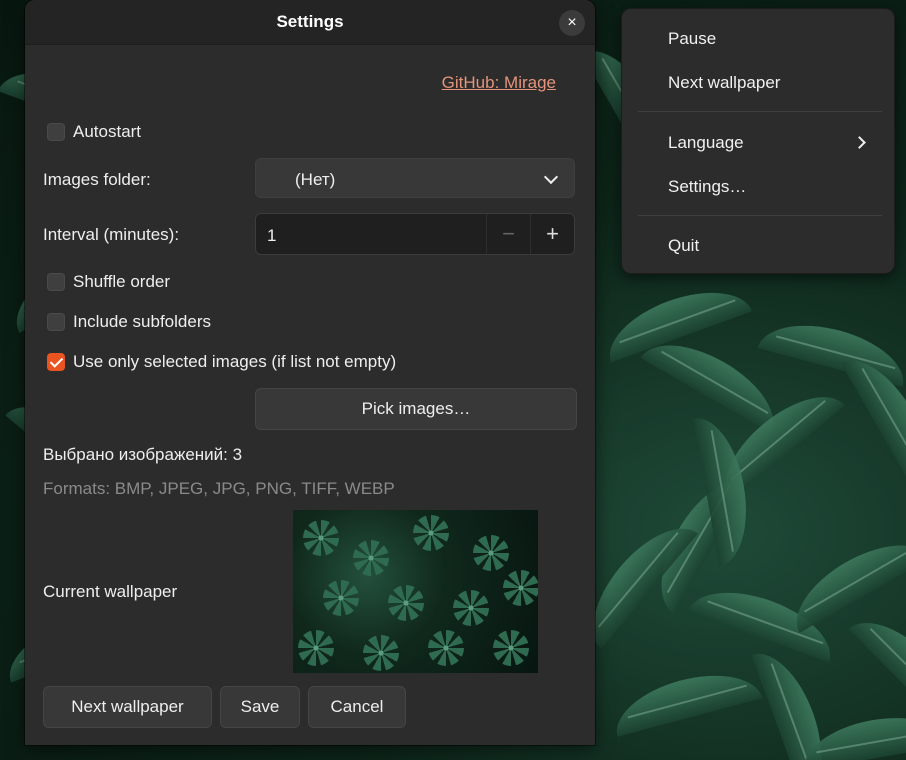  What do you see at coordinates (552, 234) in the screenshot?
I see `increment-button: +` at bounding box center [552, 234].